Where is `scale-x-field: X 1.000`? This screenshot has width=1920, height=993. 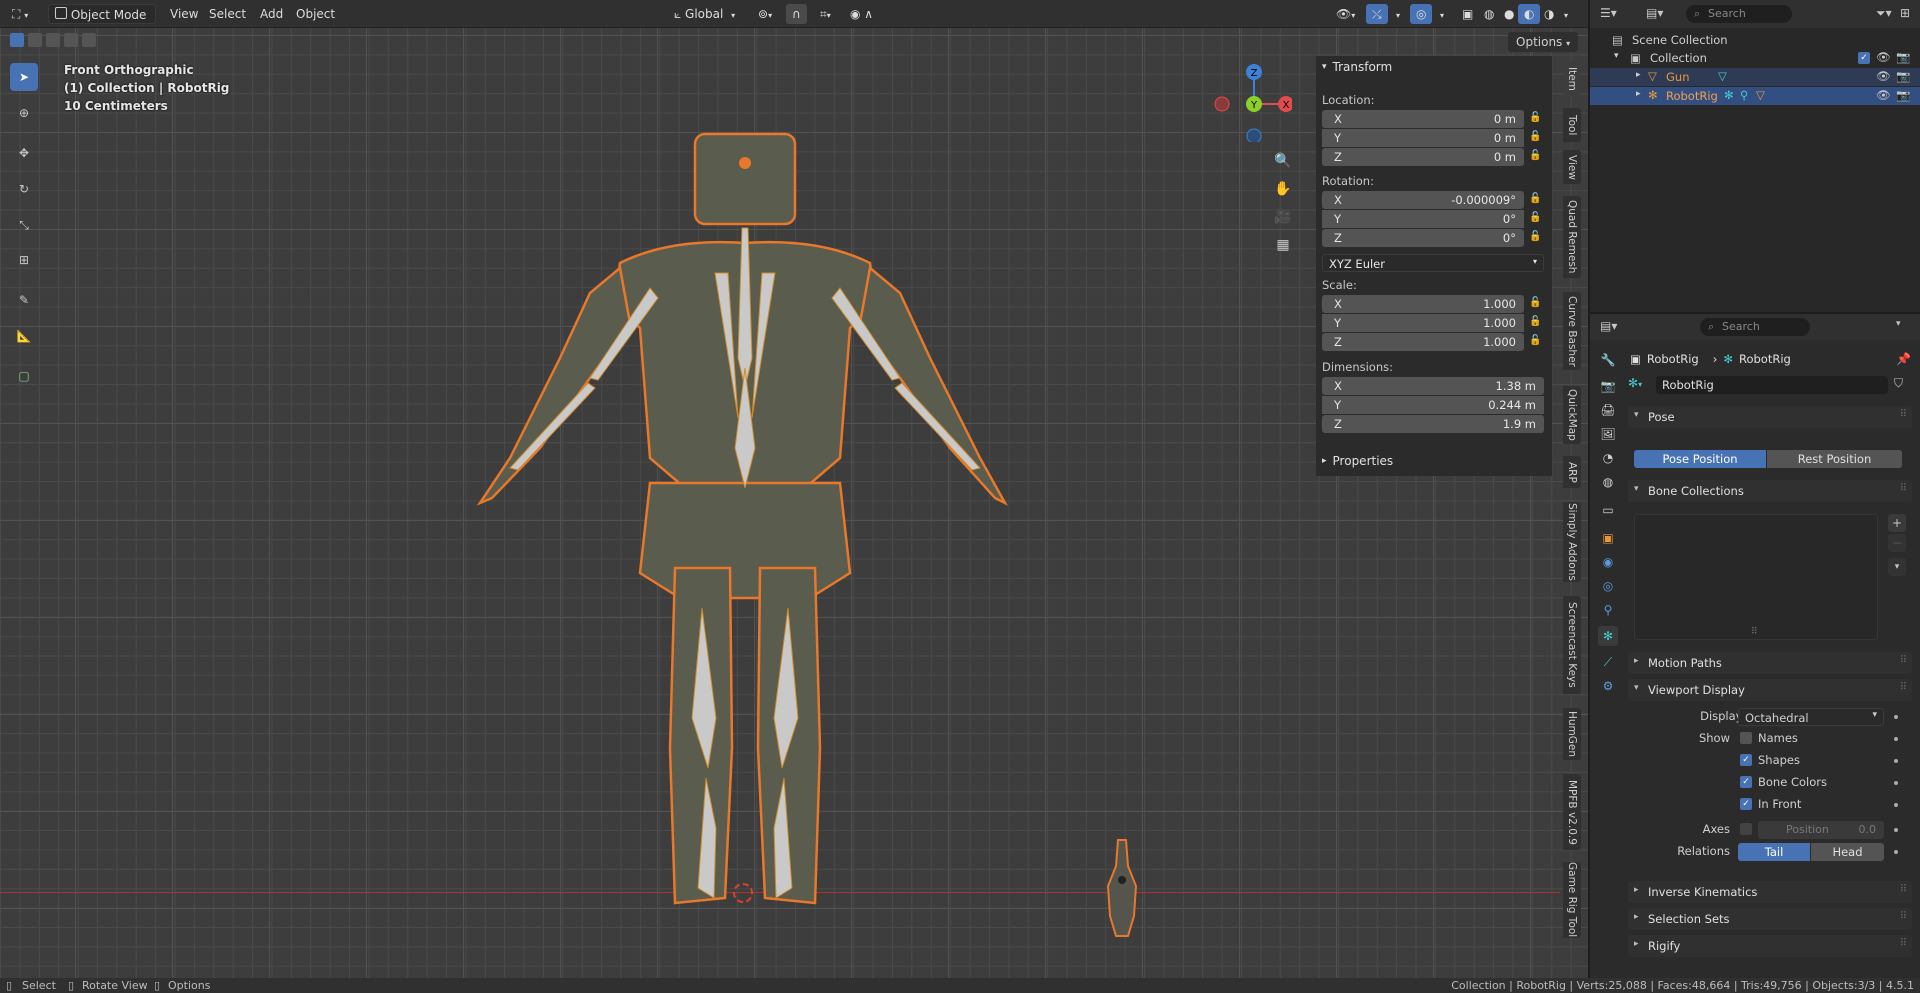 scale-x-field: X 1.000 is located at coordinates (1423, 304).